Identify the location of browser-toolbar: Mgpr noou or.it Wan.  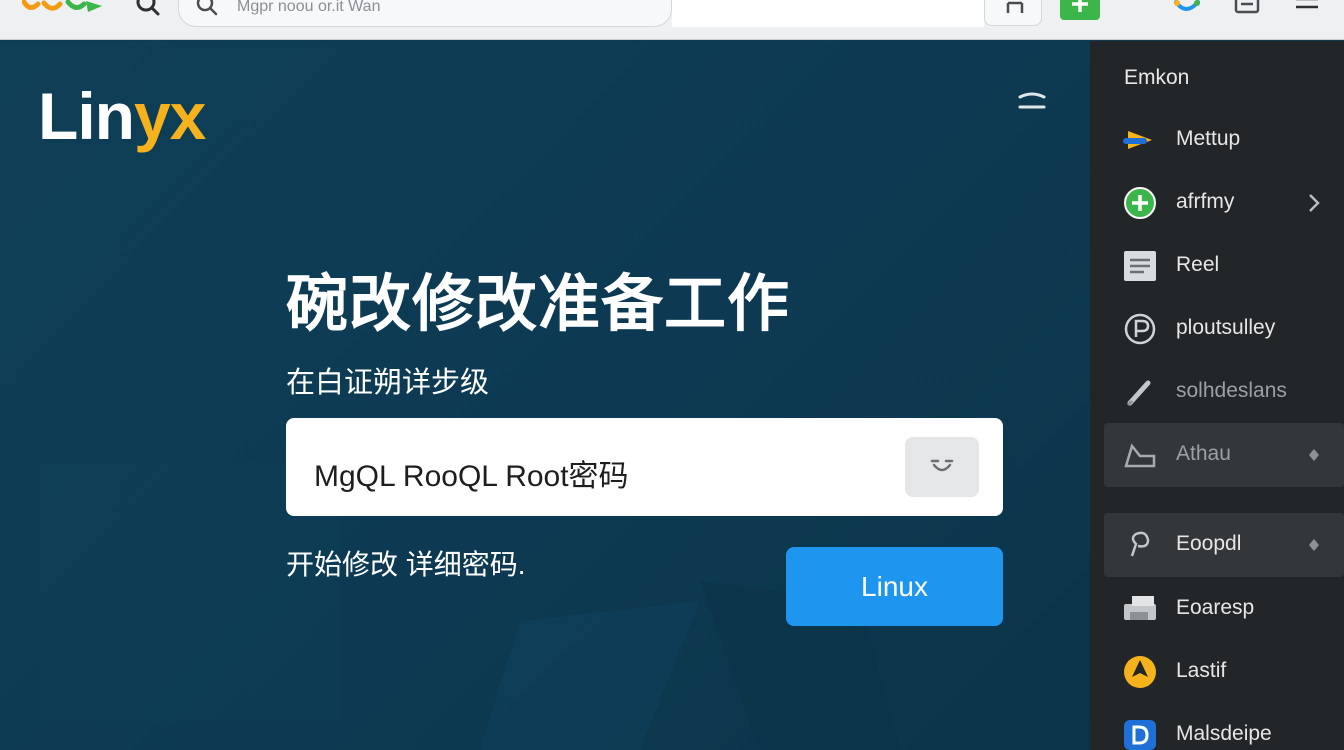
(672, 20).